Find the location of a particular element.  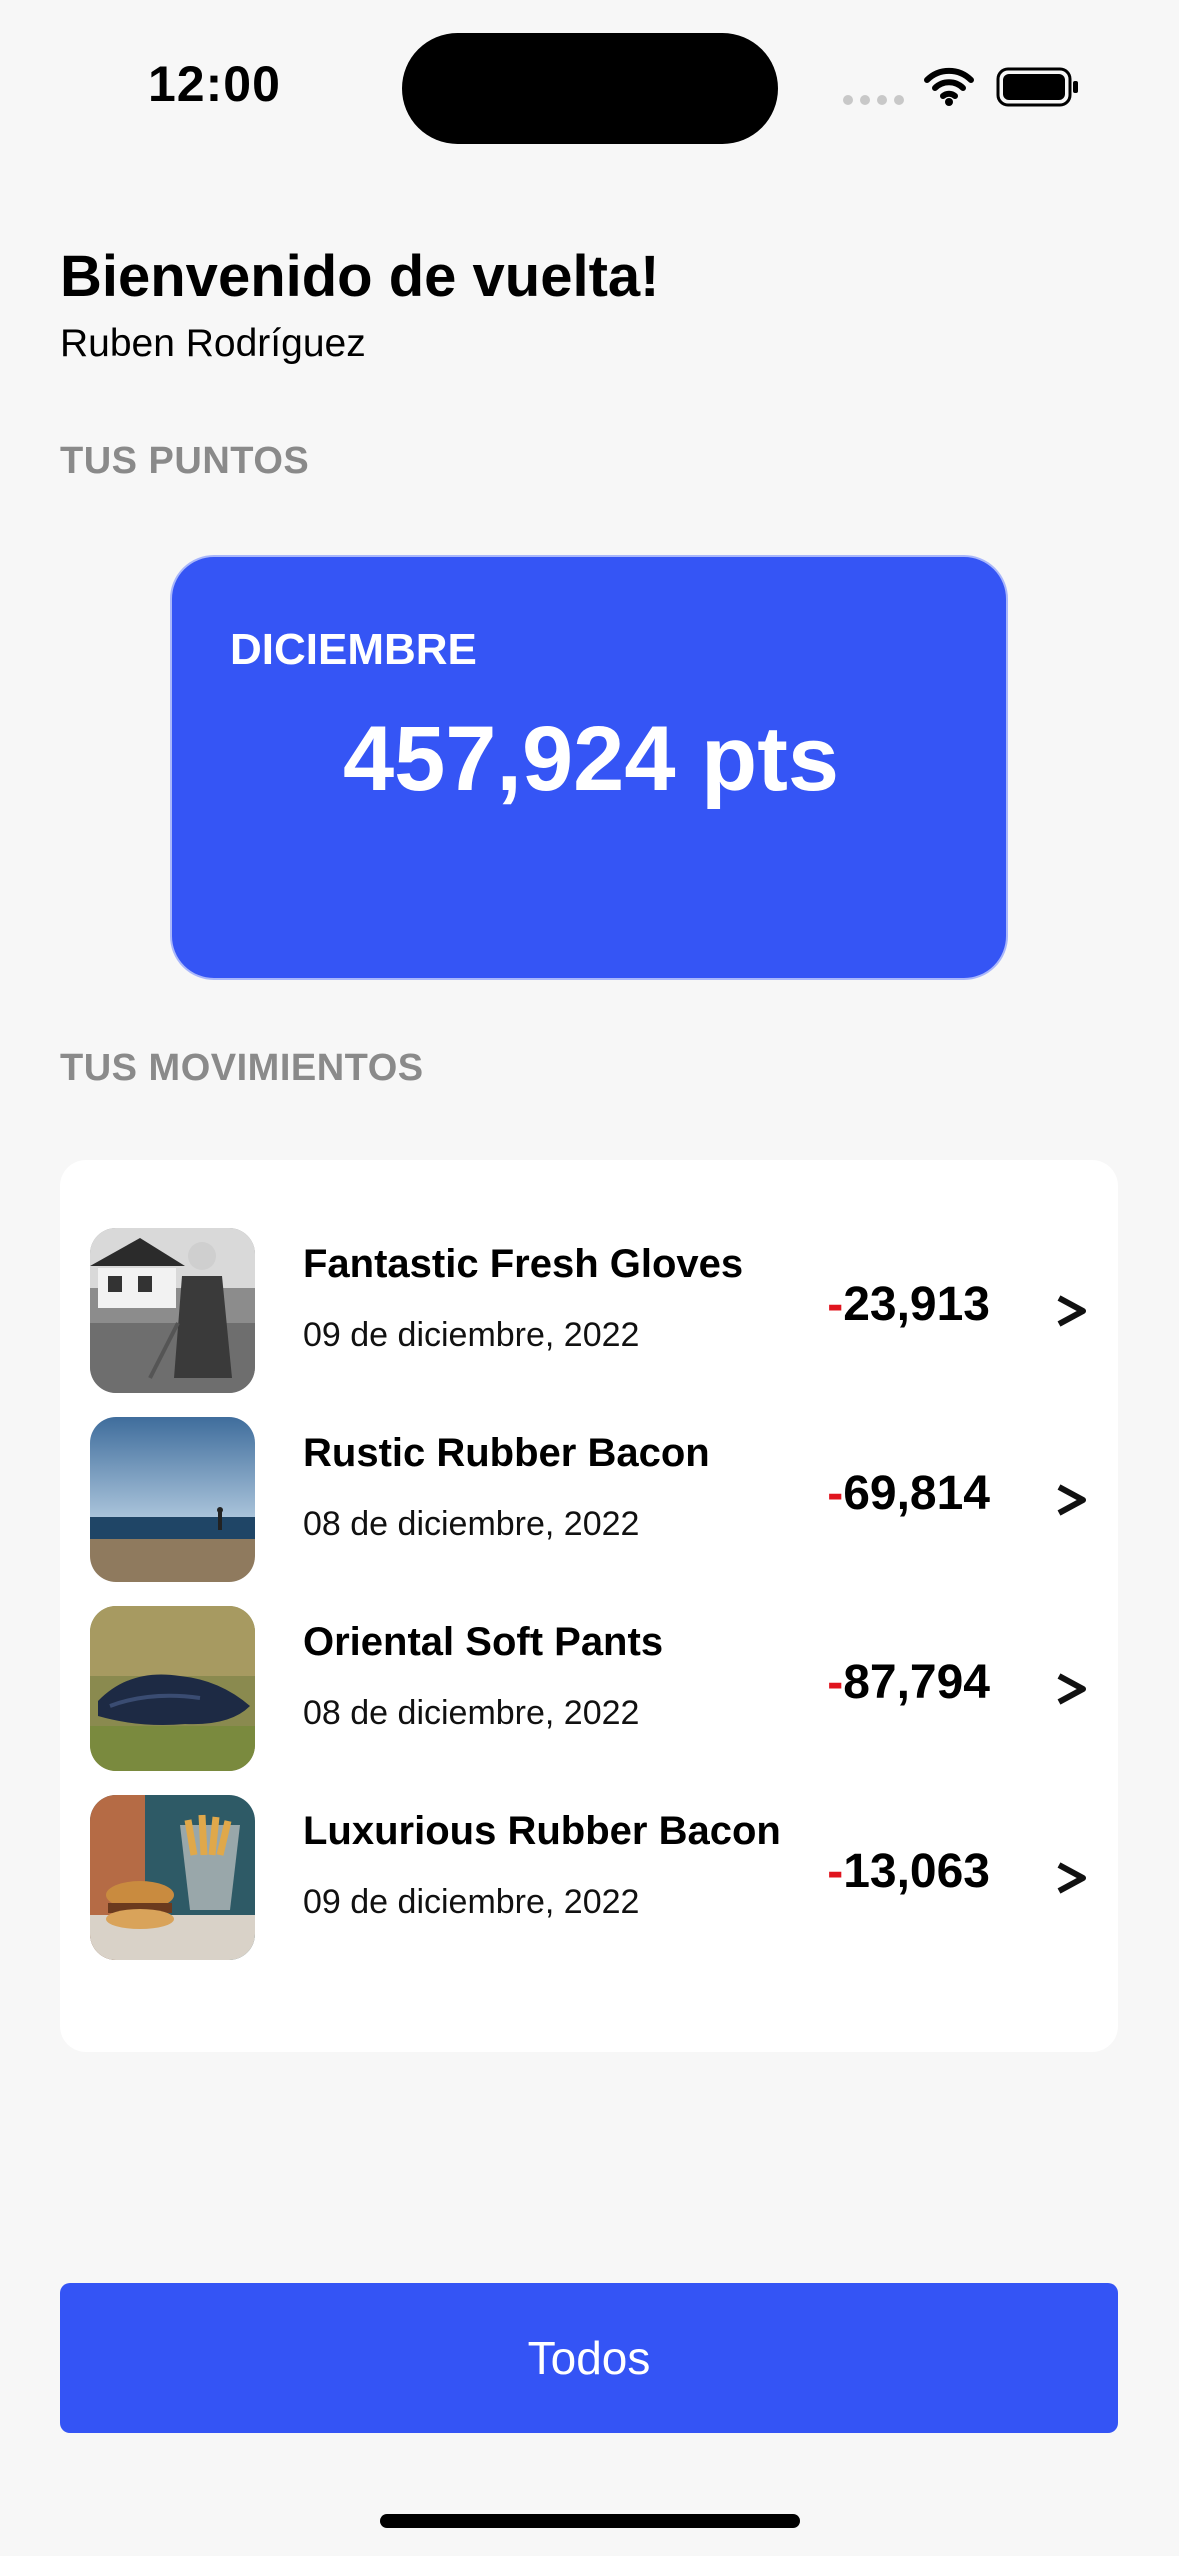

points-month: DICIEMBRE is located at coordinates (353, 649).